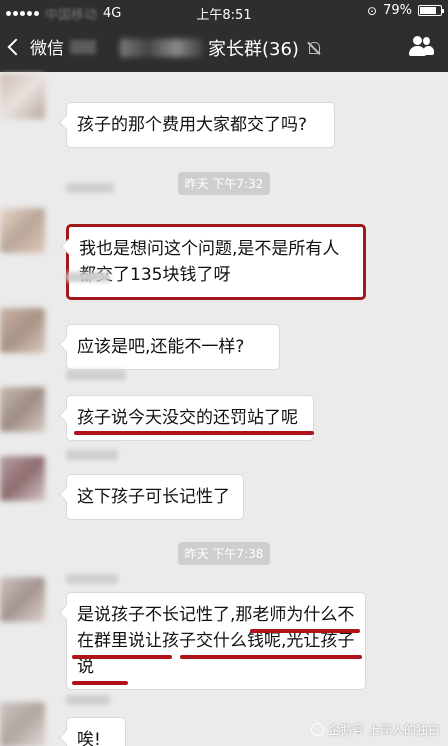 Image resolution: width=448 pixels, height=746 pixels. Describe the element at coordinates (372, 10) in the screenshot. I see `rotation-lock-icon: ⊙` at that location.